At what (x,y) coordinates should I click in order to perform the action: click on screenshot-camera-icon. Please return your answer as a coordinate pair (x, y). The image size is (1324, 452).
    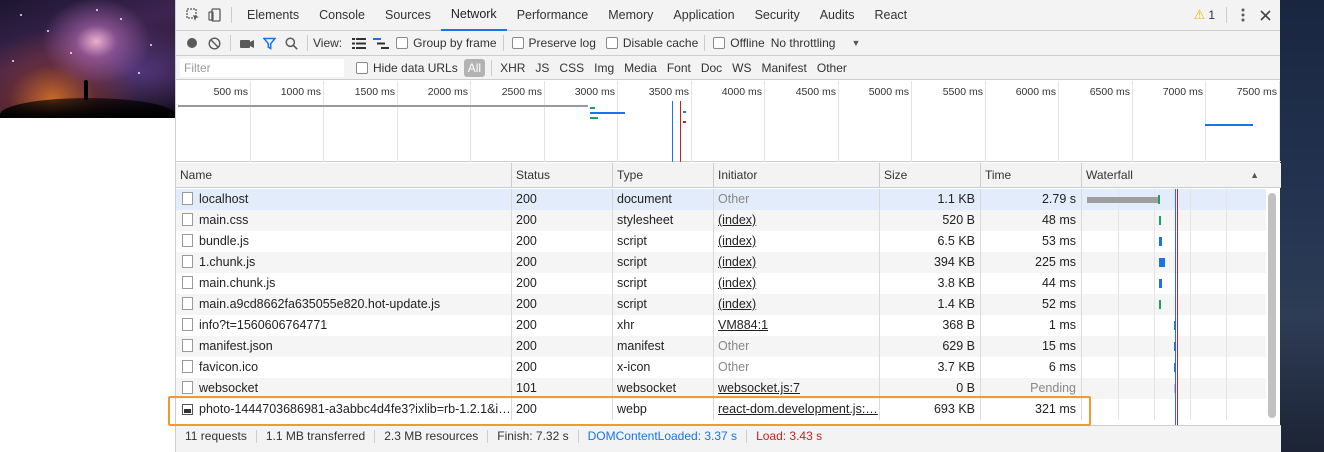
    Looking at the image, I should click on (247, 43).